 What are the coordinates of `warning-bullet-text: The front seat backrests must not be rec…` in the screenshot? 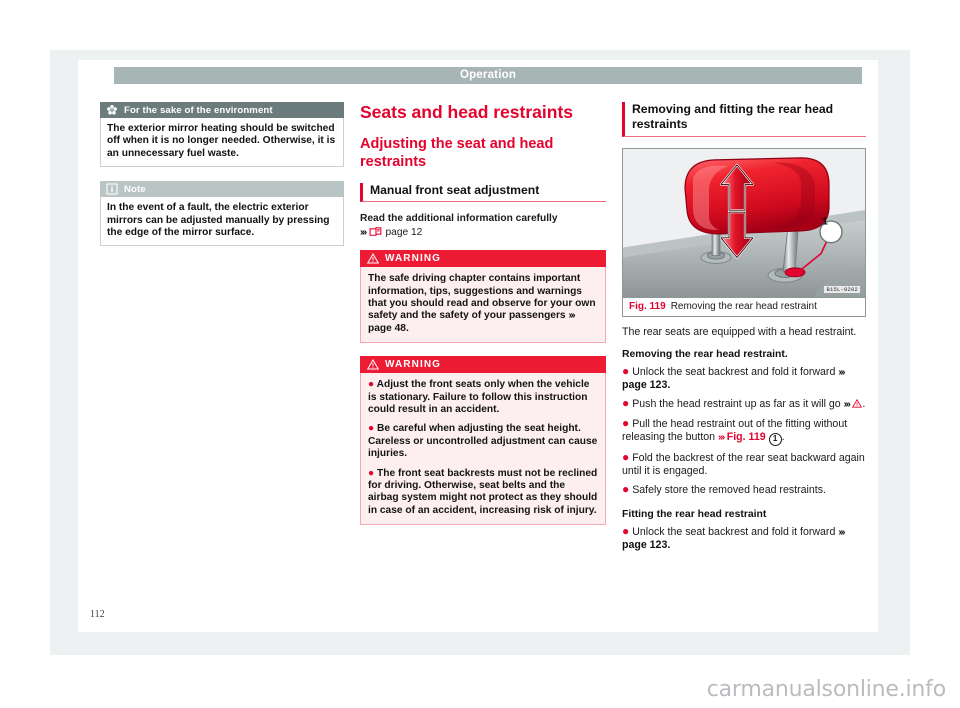 It's located at (483, 491).